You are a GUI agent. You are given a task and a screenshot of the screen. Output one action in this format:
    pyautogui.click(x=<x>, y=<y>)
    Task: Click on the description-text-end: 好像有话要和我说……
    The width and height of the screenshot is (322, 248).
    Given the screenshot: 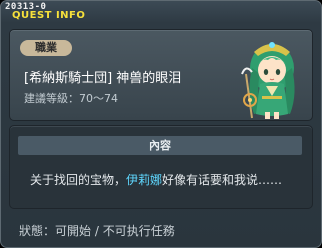 What is the action you would take?
    pyautogui.click(x=222, y=180)
    